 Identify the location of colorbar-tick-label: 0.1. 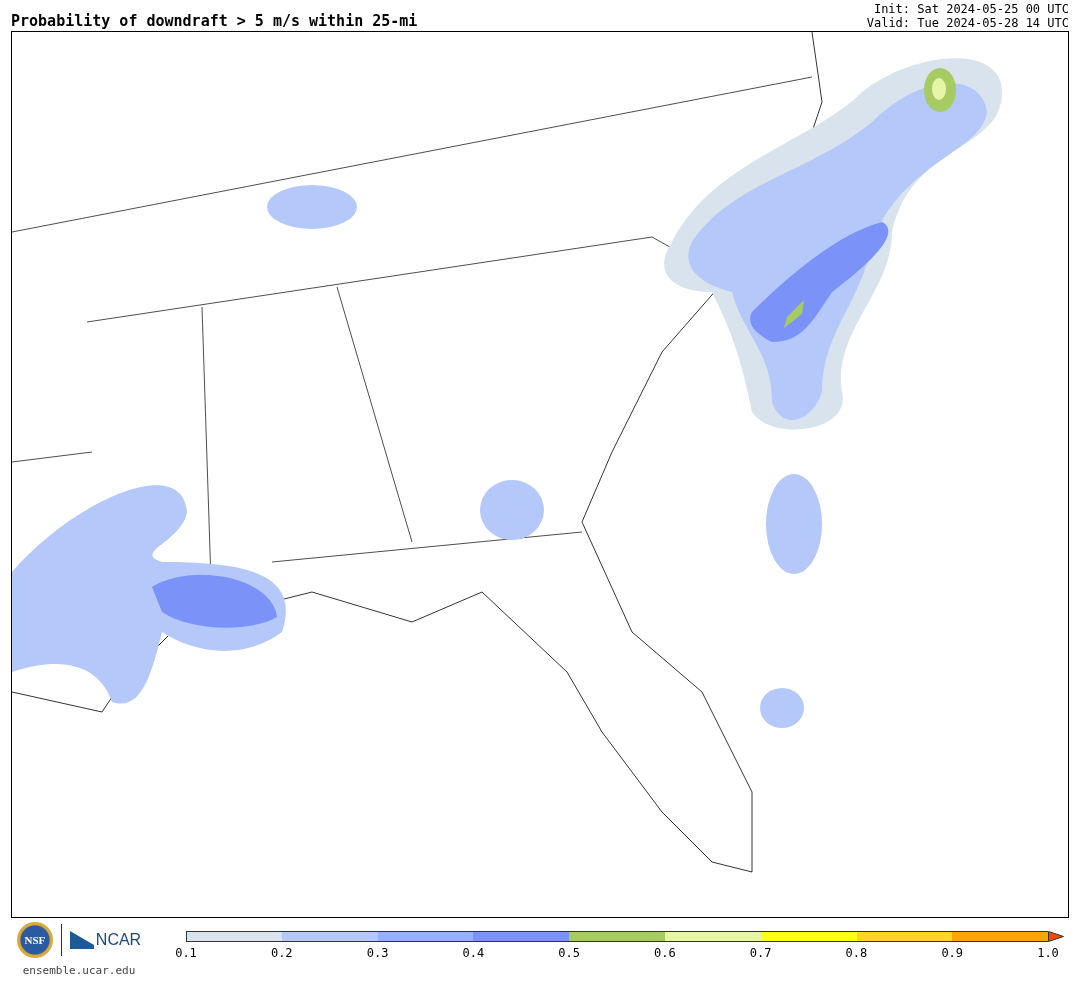
(186, 953).